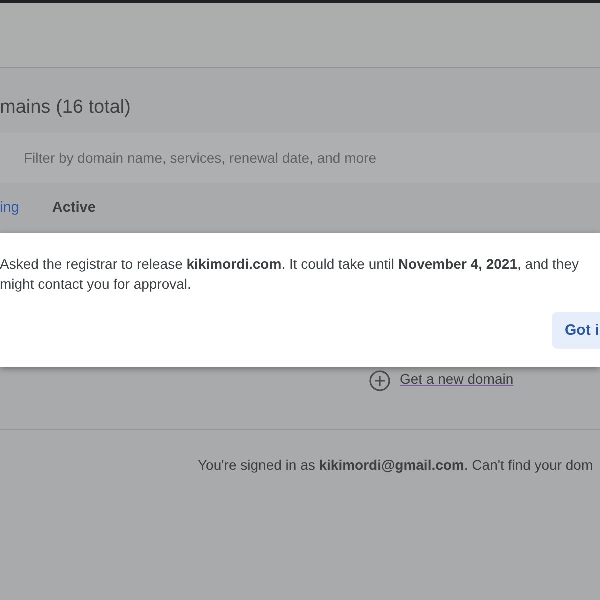 This screenshot has height=600, width=600. I want to click on plus-circle-icon, so click(380, 381).